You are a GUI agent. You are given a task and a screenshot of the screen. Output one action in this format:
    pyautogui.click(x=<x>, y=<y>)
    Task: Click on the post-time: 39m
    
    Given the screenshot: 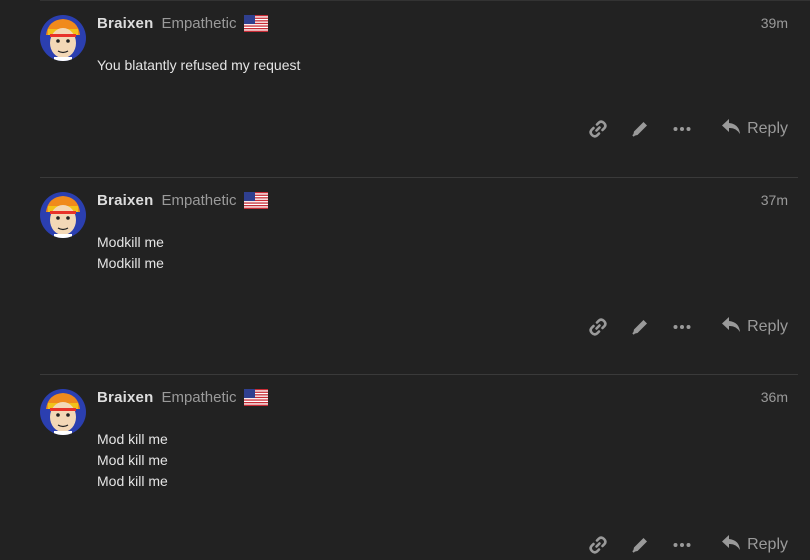 What is the action you would take?
    pyautogui.click(x=774, y=23)
    